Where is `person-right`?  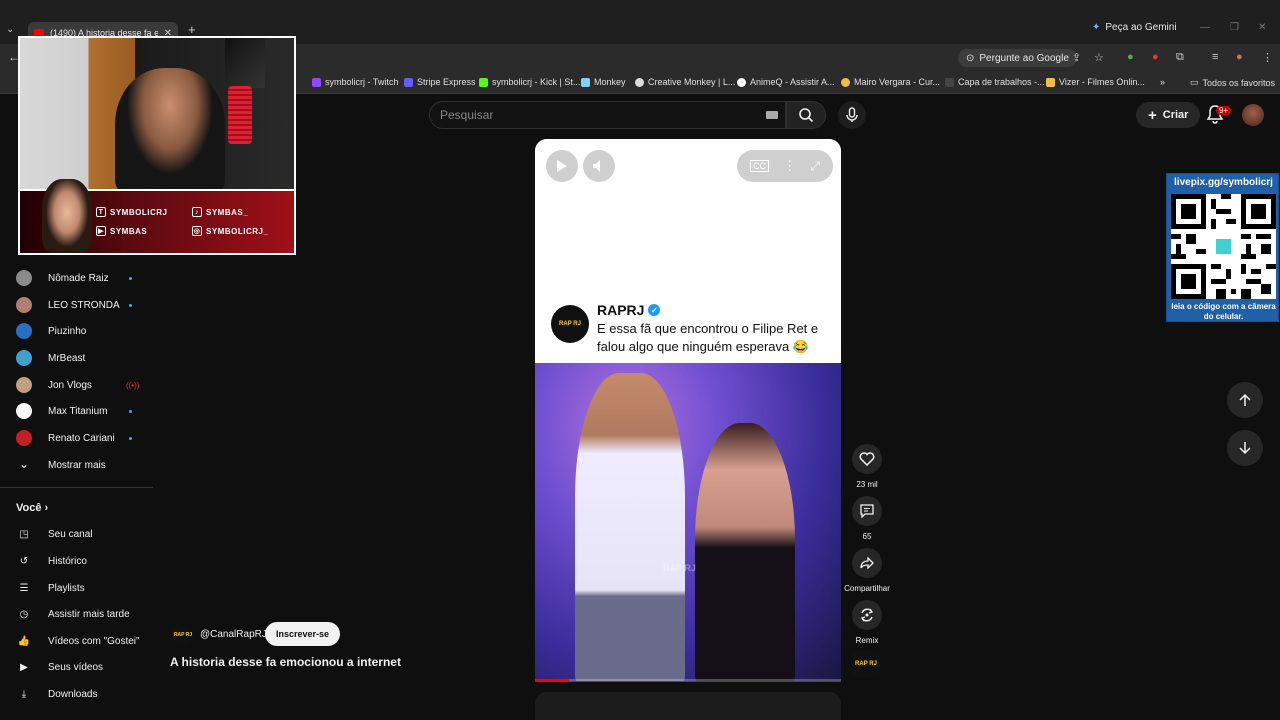
person-right is located at coordinates (745, 552).